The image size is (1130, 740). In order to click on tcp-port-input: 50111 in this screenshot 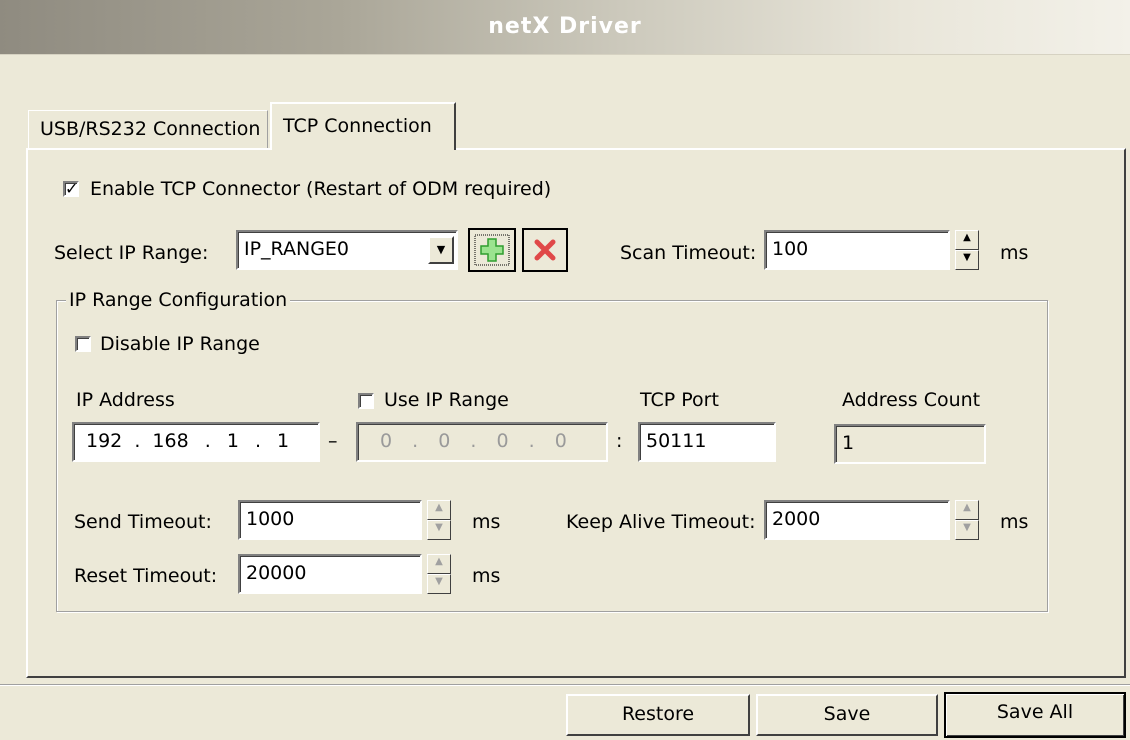, I will do `click(707, 442)`.